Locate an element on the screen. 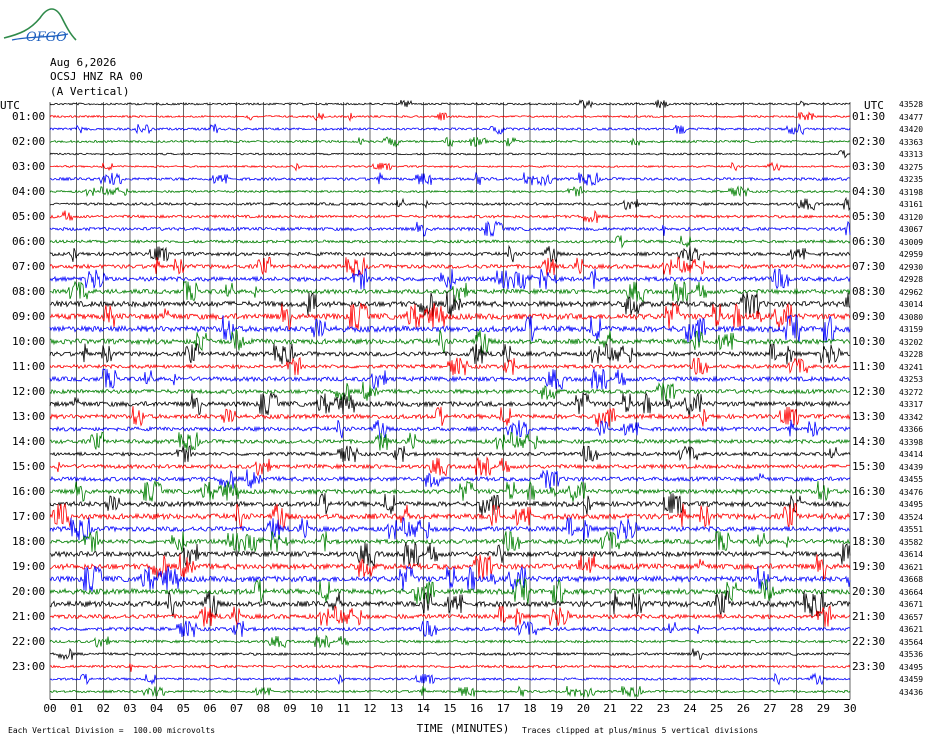  right-hour-23:30: 23:30 is located at coordinates (869, 666).